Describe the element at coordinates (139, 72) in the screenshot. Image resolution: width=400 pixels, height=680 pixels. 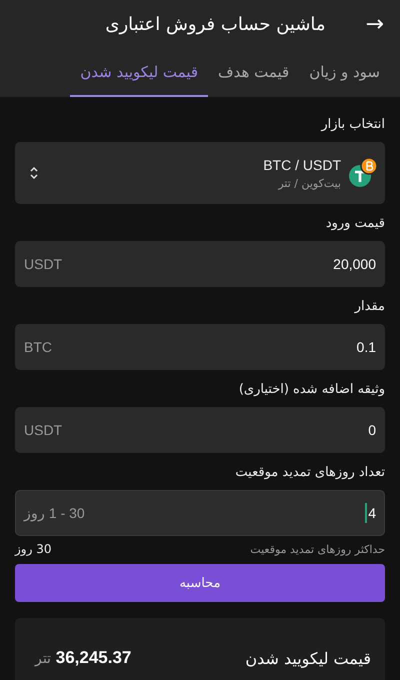
I see `tab: قیمت لیکویید شدن` at that location.